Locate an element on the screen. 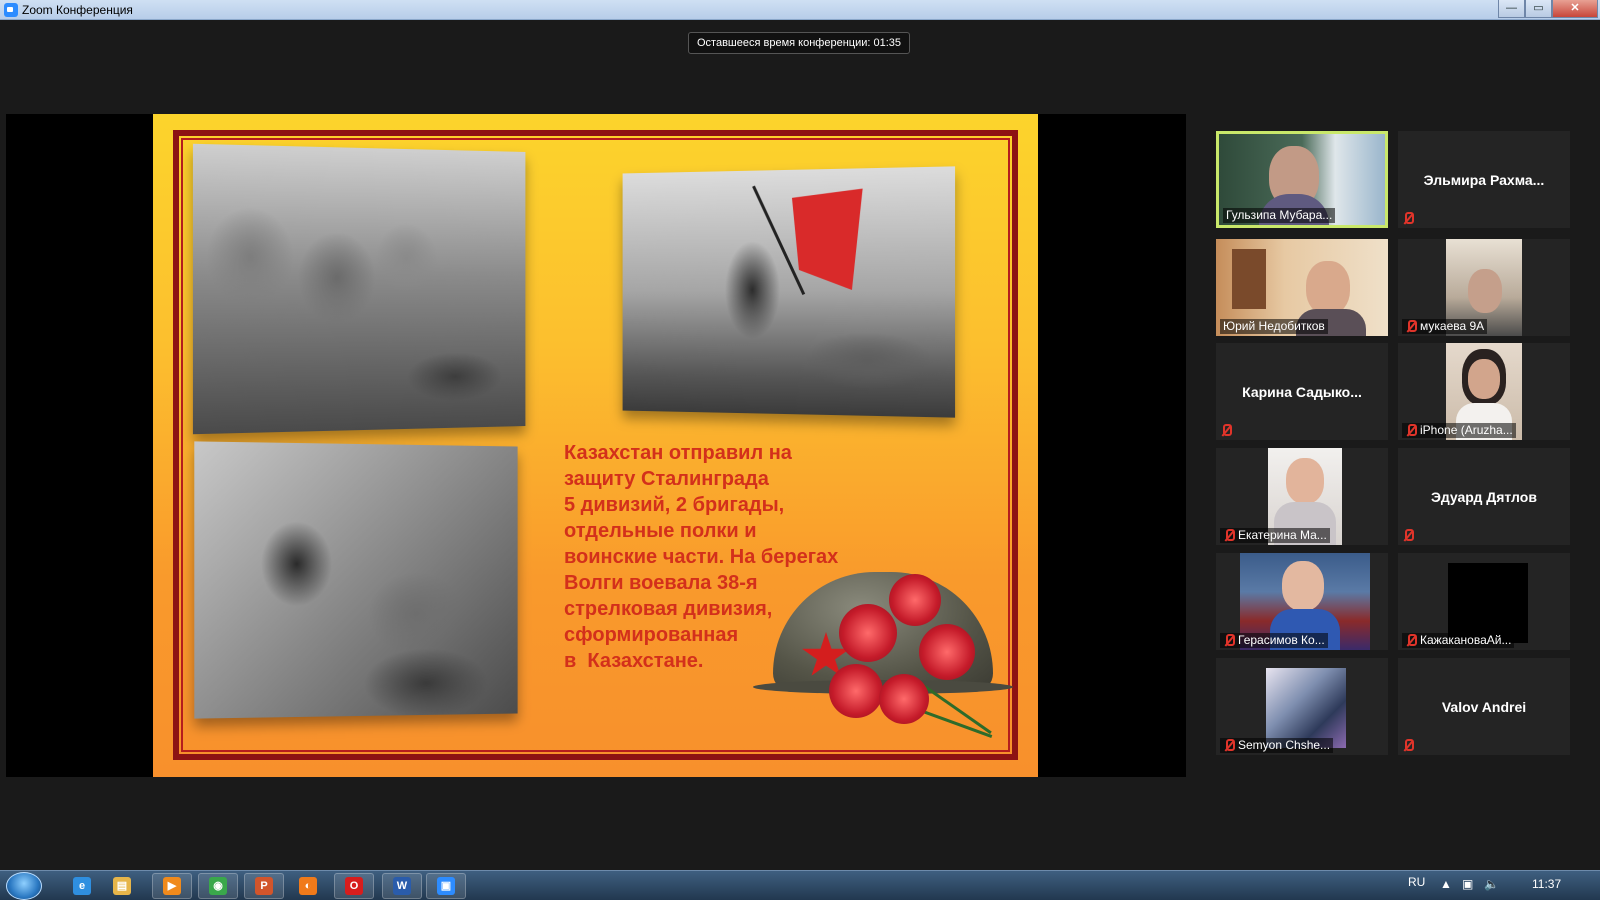  participant-name: мукаева 9А is located at coordinates (1452, 326).